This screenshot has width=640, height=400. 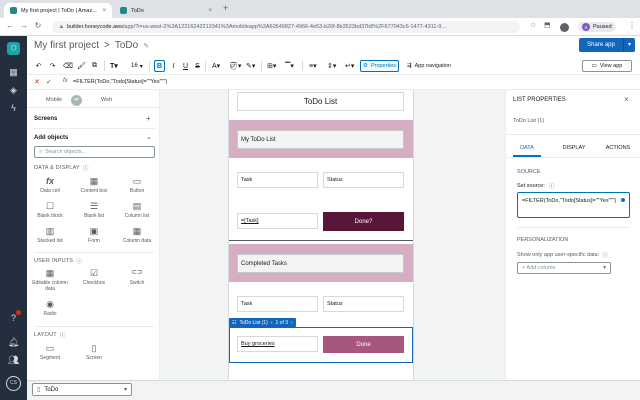 I want to click on object-radio: ◉ Radio, so click(x=50, y=310).